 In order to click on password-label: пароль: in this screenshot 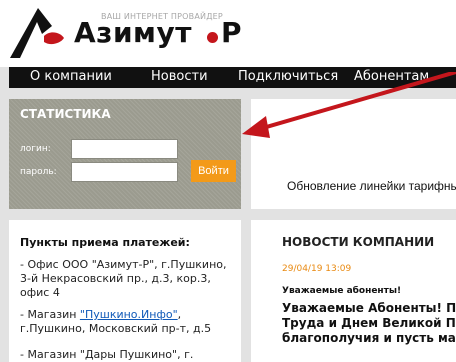, I will do `click(38, 172)`.